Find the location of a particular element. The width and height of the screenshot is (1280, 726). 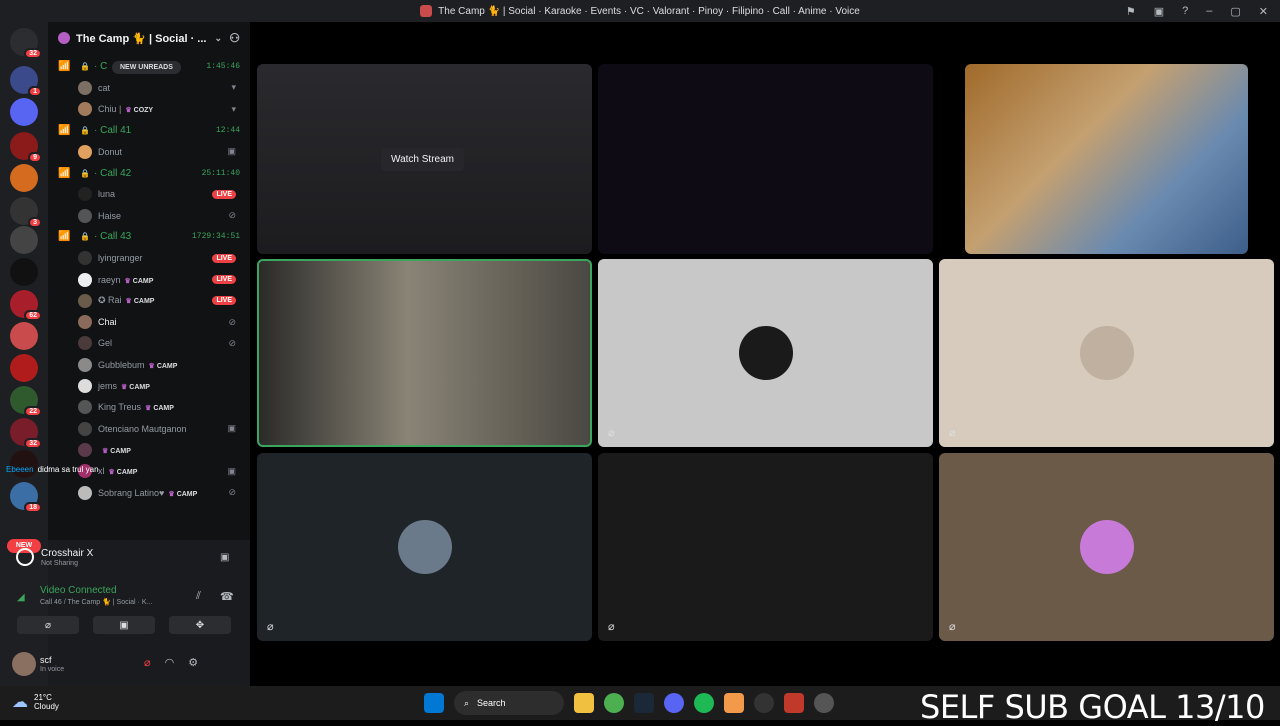

close-button: ✕ is located at coordinates (1263, 11).